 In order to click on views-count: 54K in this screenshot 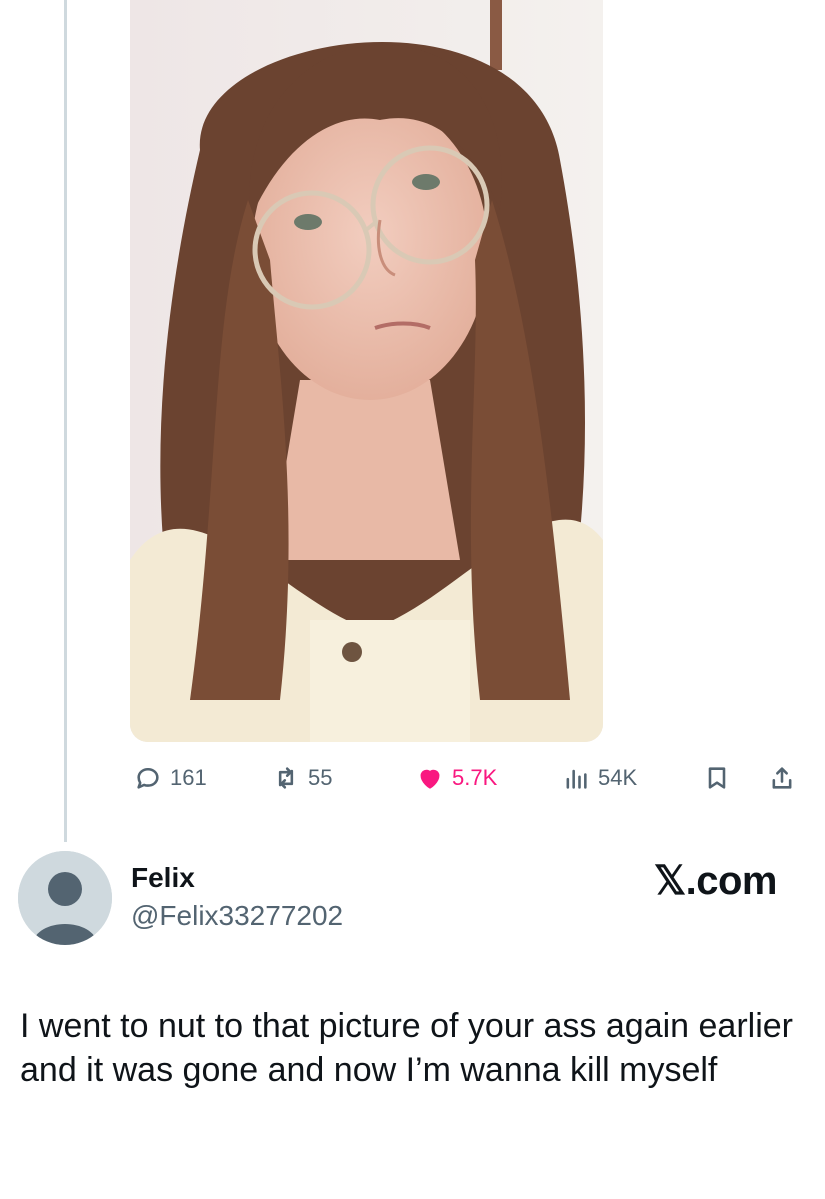, I will do `click(618, 777)`.